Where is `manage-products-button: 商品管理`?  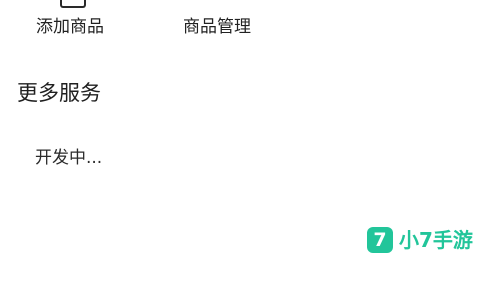
manage-products-button: 商品管理 is located at coordinates (217, 27).